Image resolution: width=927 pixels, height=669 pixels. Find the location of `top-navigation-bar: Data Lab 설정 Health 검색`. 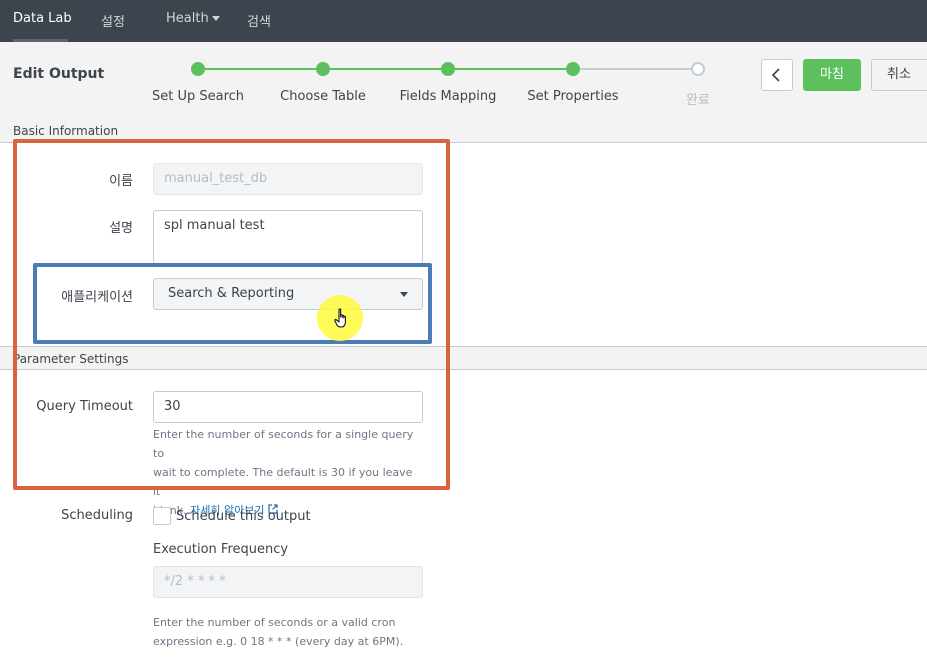

top-navigation-bar: Data Lab 설정 Health 검색 is located at coordinates (463, 21).